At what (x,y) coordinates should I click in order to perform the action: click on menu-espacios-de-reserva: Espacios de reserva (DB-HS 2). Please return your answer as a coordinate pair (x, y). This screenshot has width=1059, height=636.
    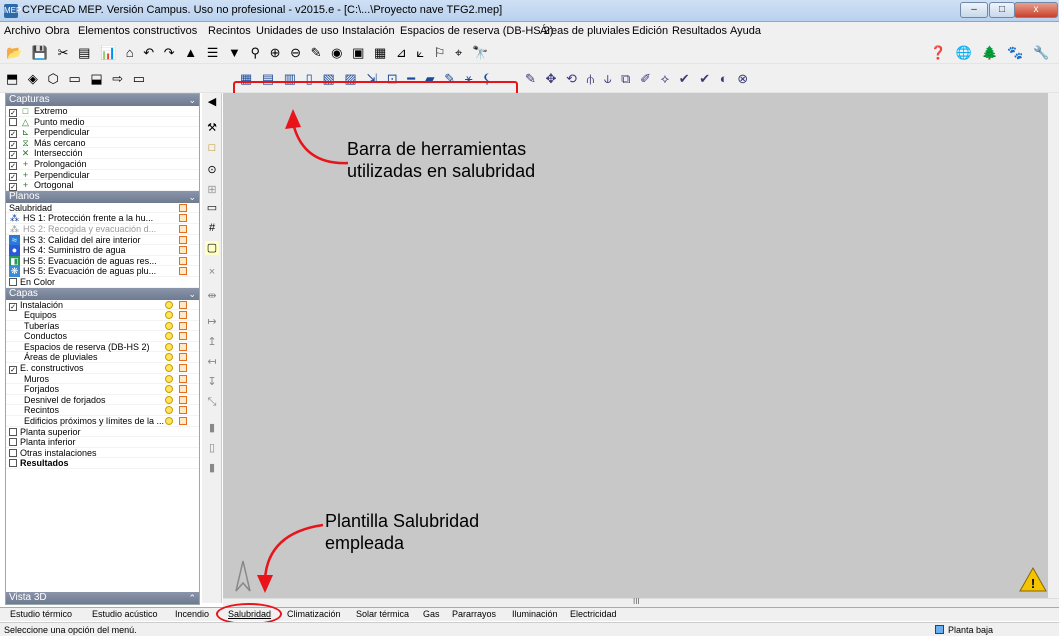
    Looking at the image, I should click on (476, 31).